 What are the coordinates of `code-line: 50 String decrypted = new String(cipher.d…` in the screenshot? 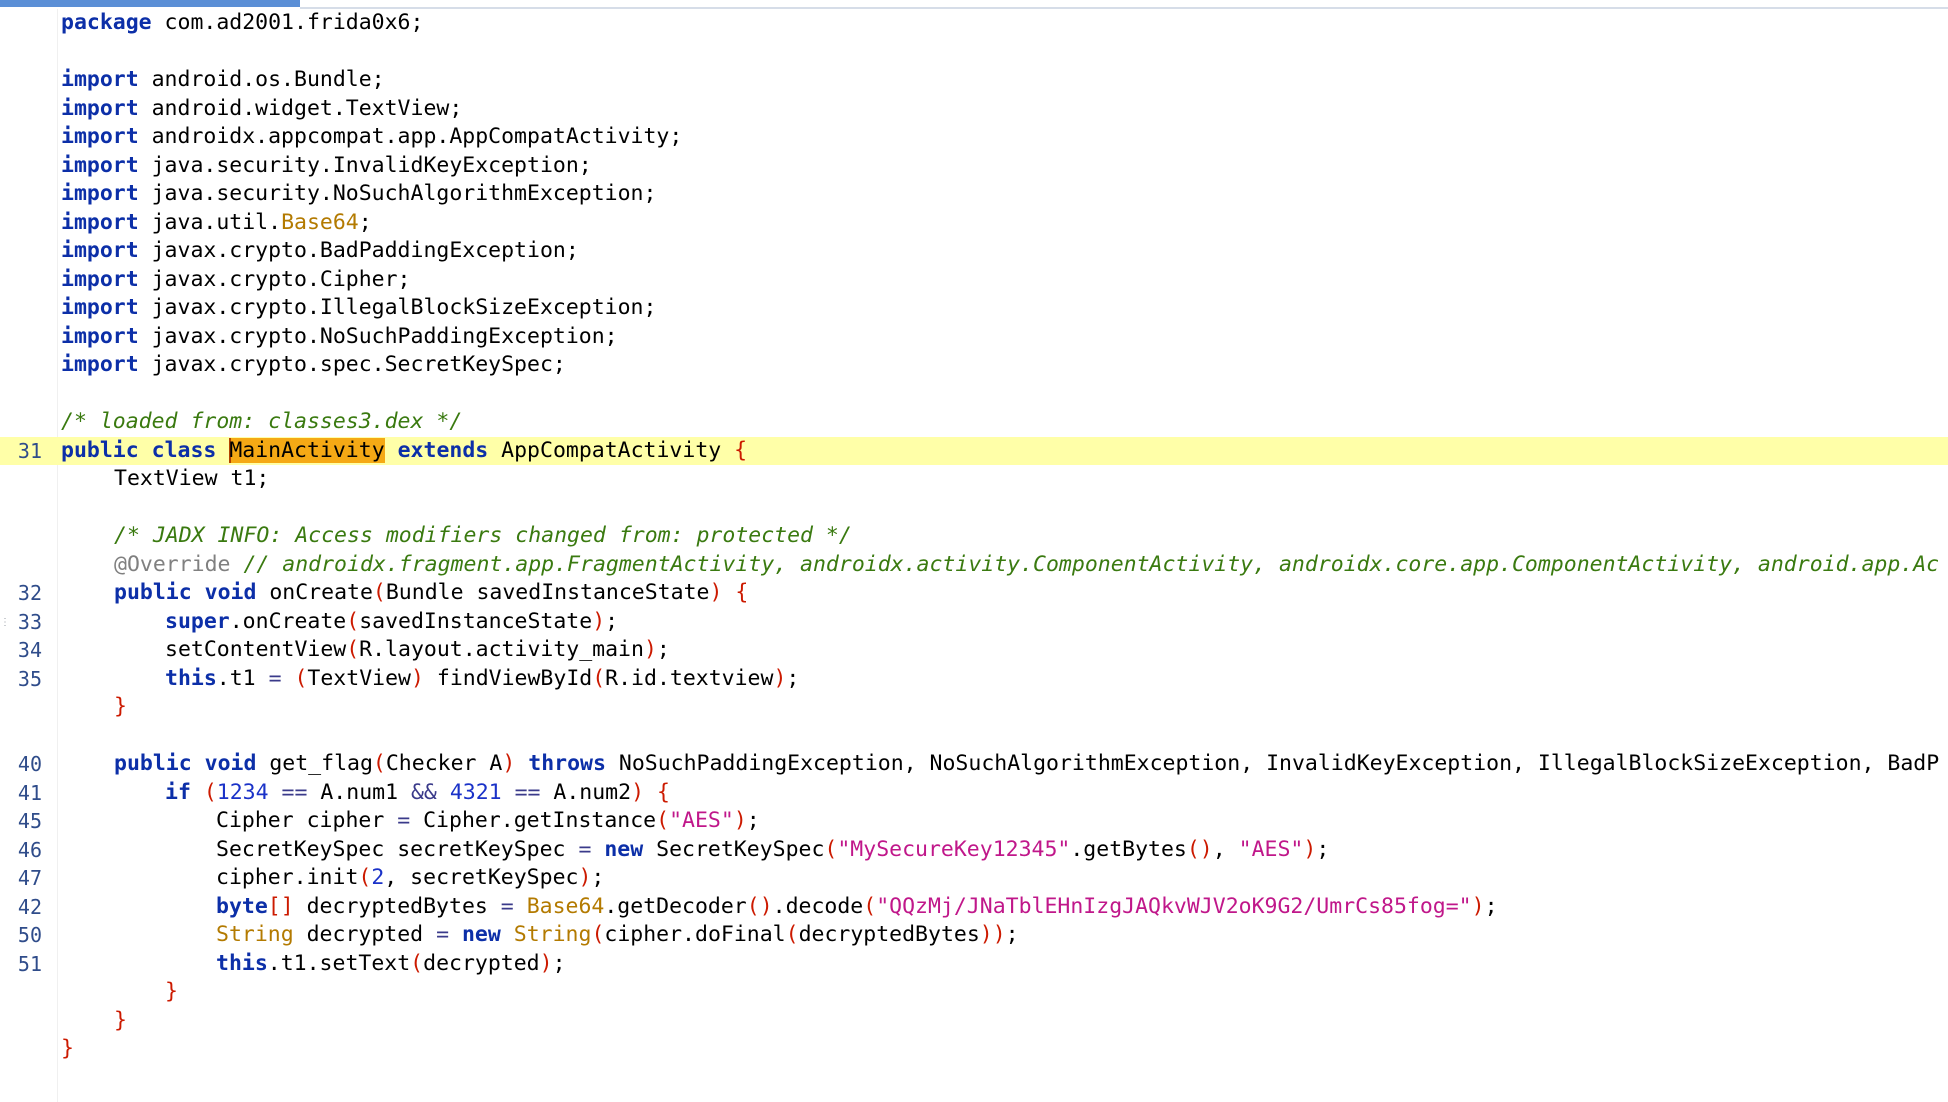 It's located at (974, 935).